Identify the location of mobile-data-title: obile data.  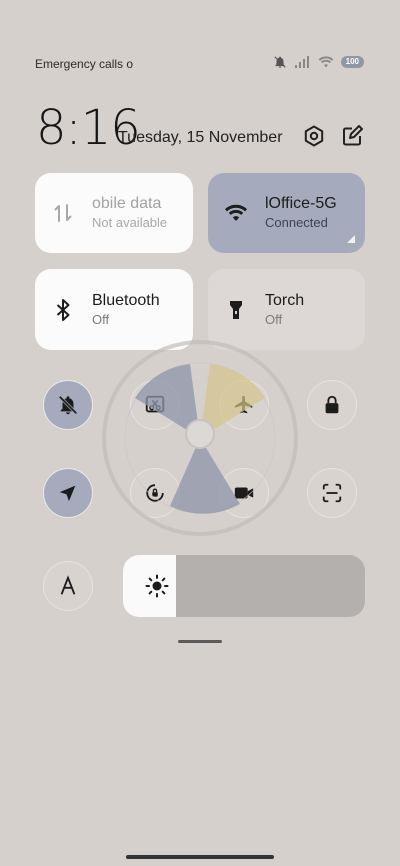
(127, 203).